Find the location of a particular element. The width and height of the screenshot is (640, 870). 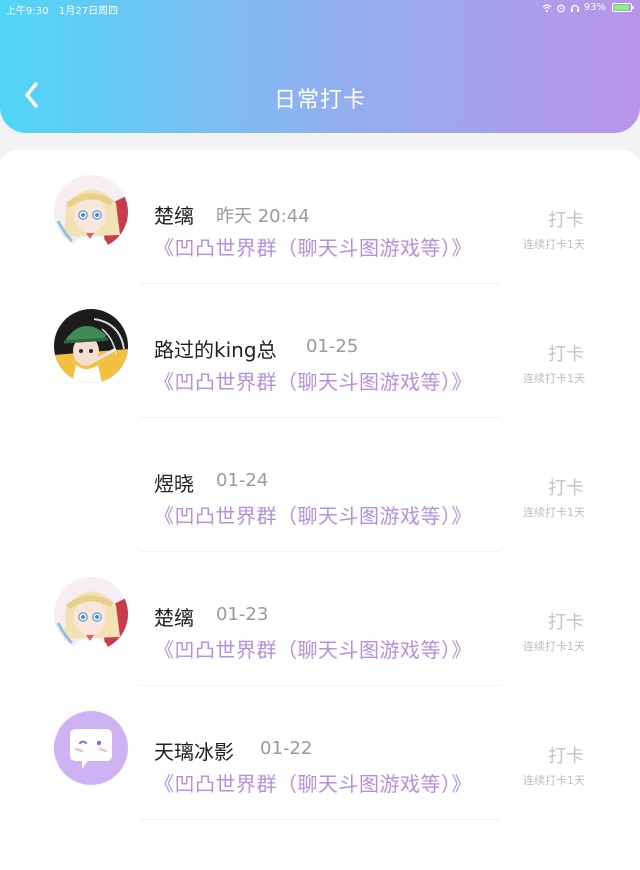

battery-level is located at coordinates (621, 7).